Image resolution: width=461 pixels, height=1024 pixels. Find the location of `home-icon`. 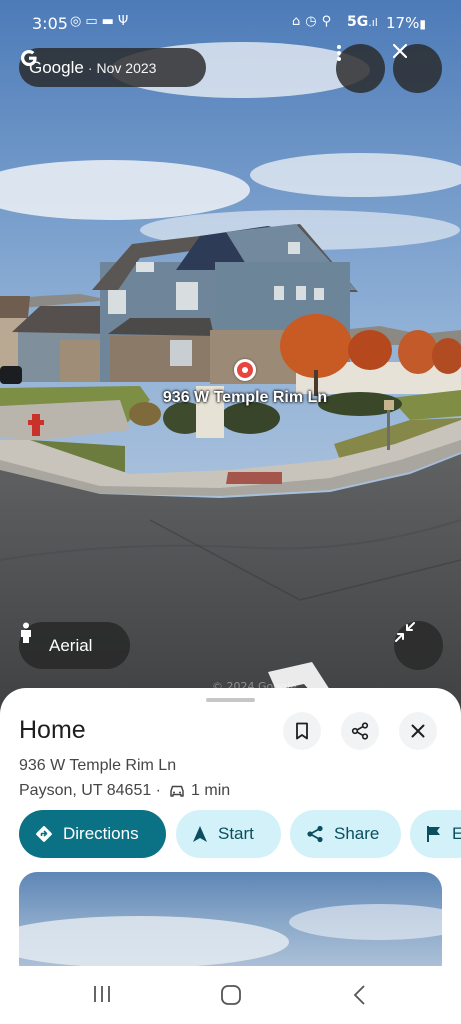

home-icon is located at coordinates (231, 995).